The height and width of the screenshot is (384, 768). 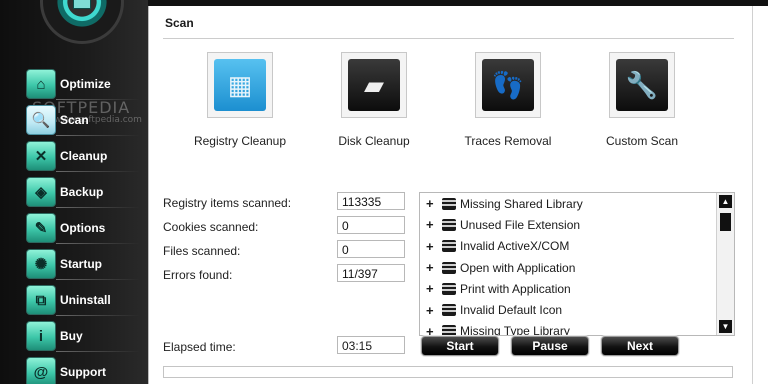 I want to click on sidebar-item-label: Support, so click(x=83, y=372).